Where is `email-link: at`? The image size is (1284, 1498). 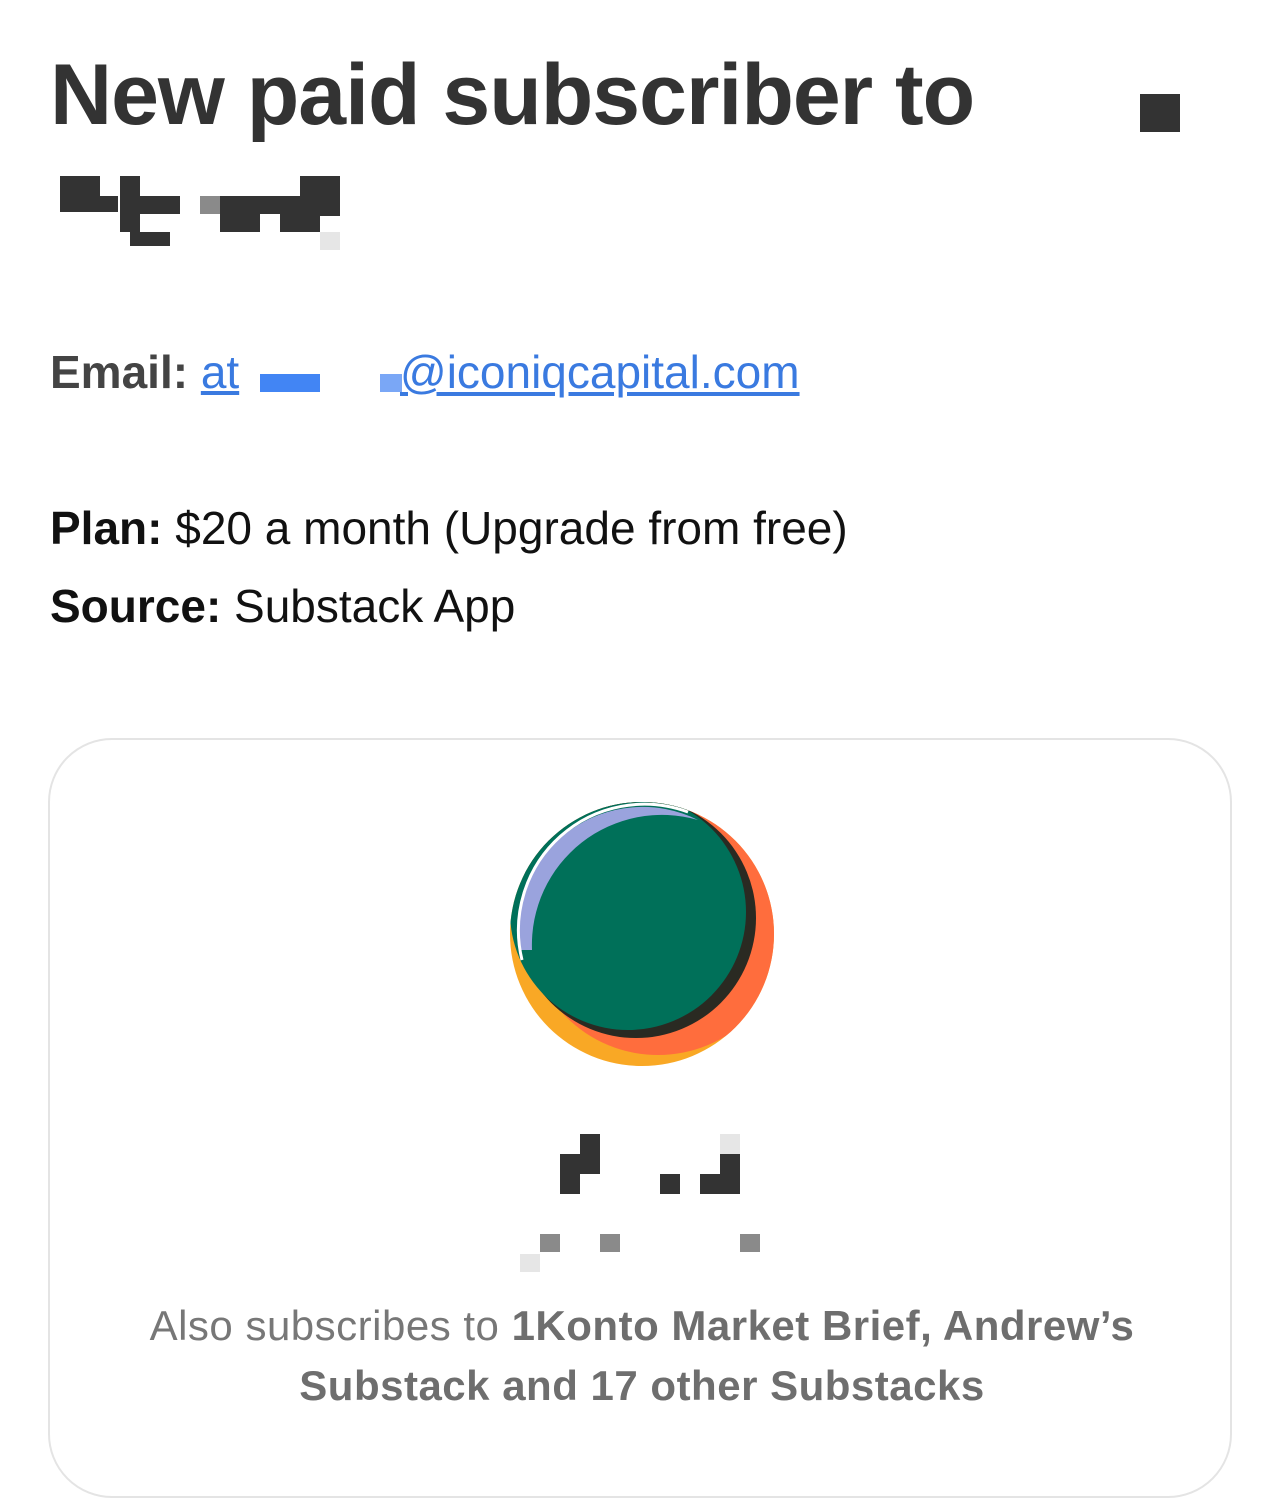 email-link: at is located at coordinates (220, 372).